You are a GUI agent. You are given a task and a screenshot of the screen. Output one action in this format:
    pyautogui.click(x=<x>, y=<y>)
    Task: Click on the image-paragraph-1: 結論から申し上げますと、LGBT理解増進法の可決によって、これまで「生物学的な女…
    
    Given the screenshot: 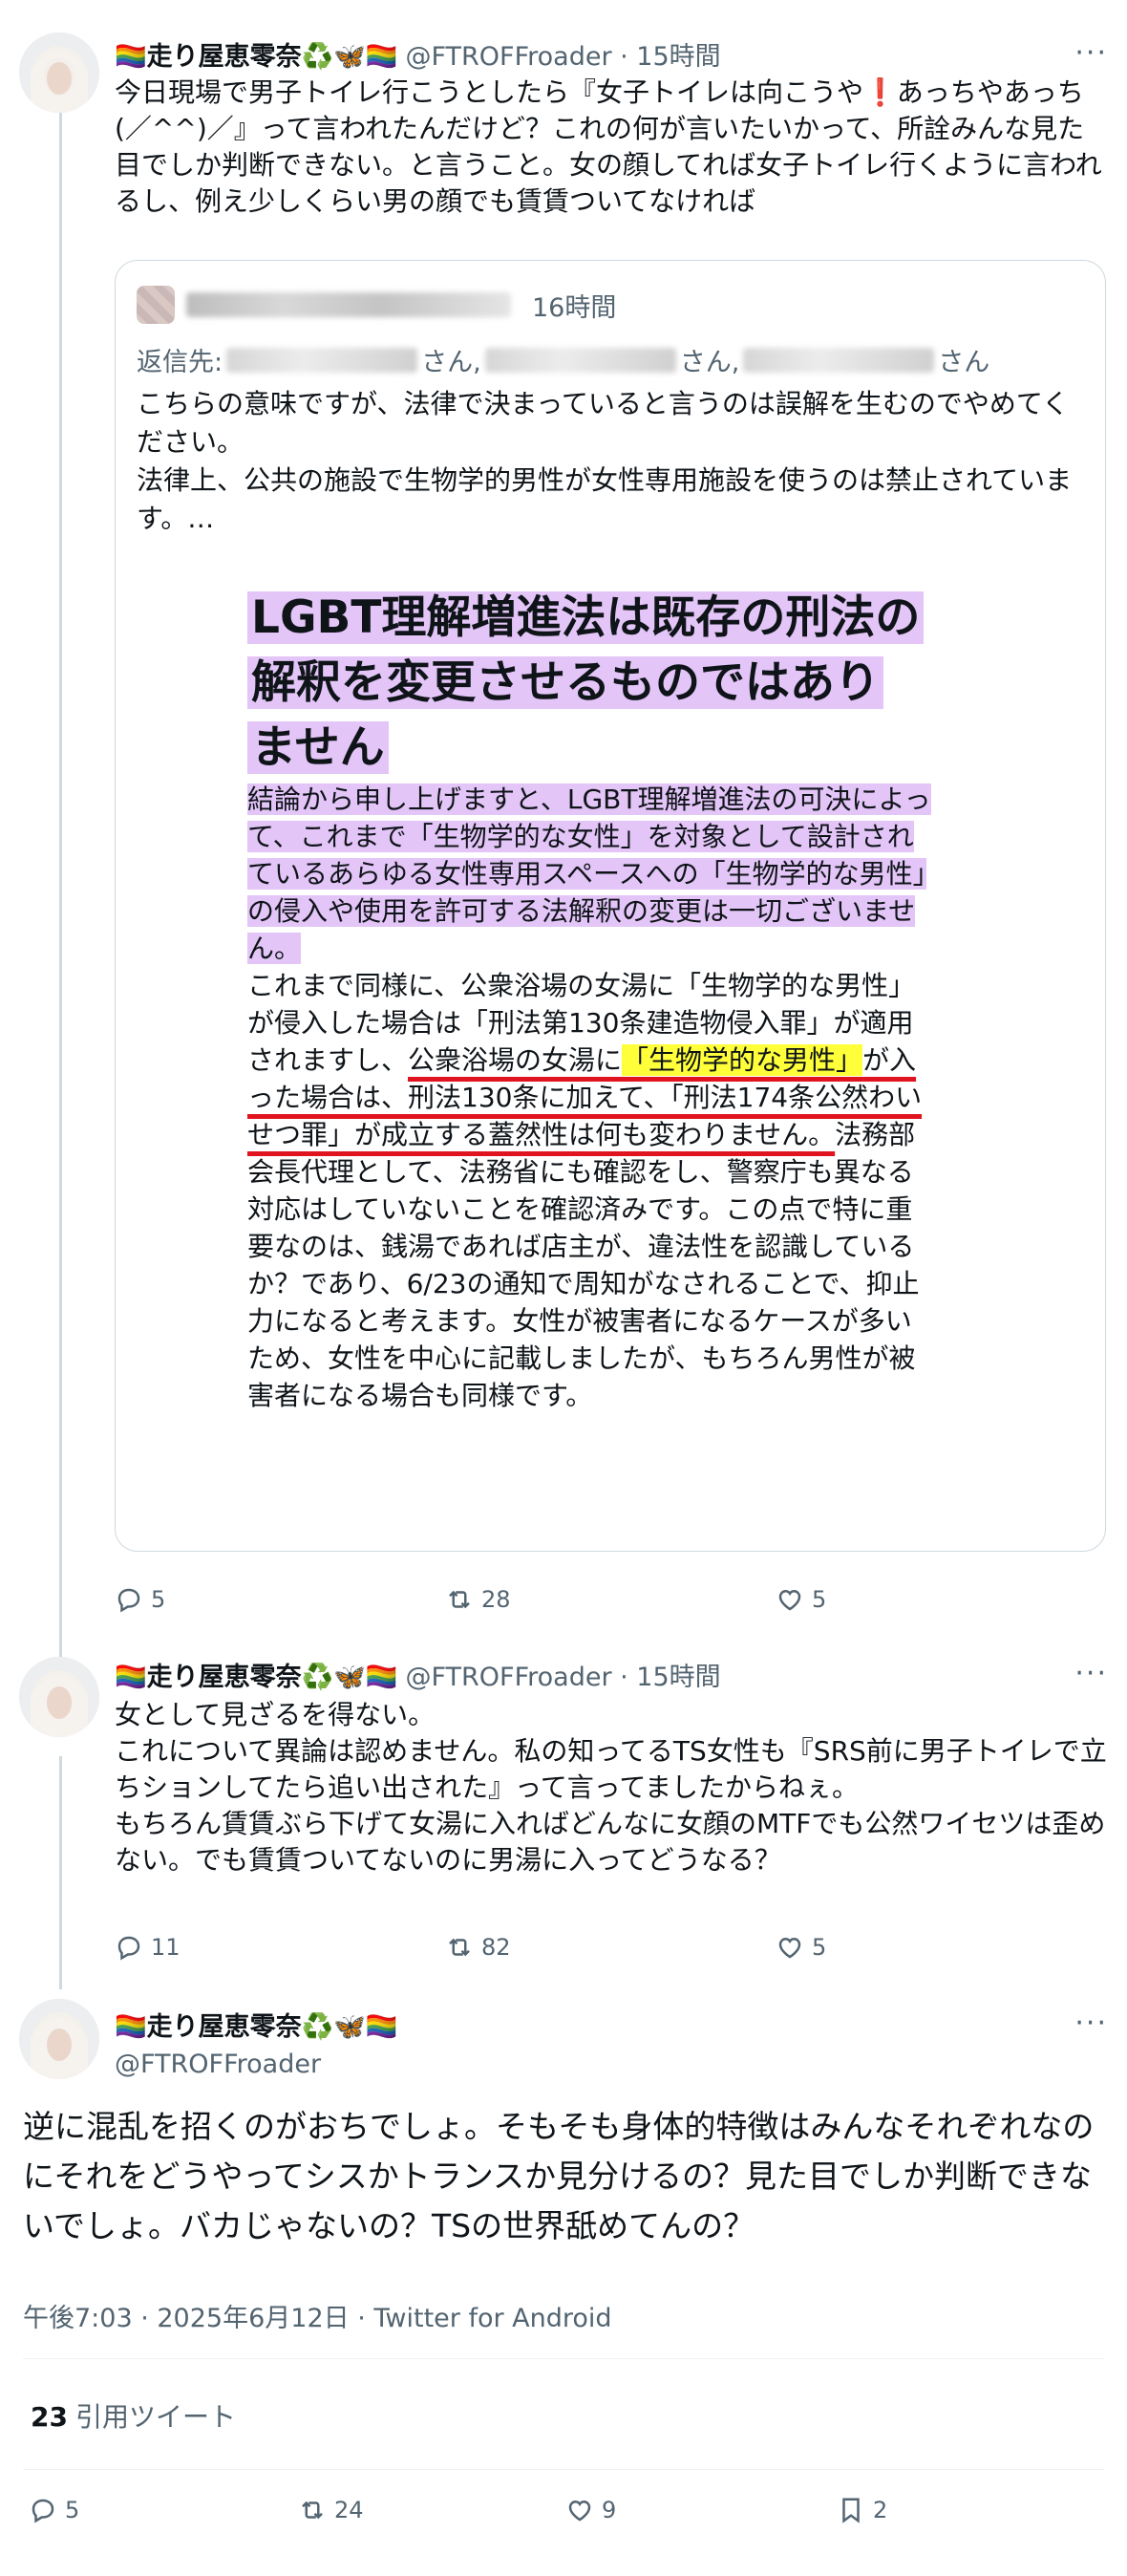 What is the action you would take?
    pyautogui.click(x=589, y=874)
    